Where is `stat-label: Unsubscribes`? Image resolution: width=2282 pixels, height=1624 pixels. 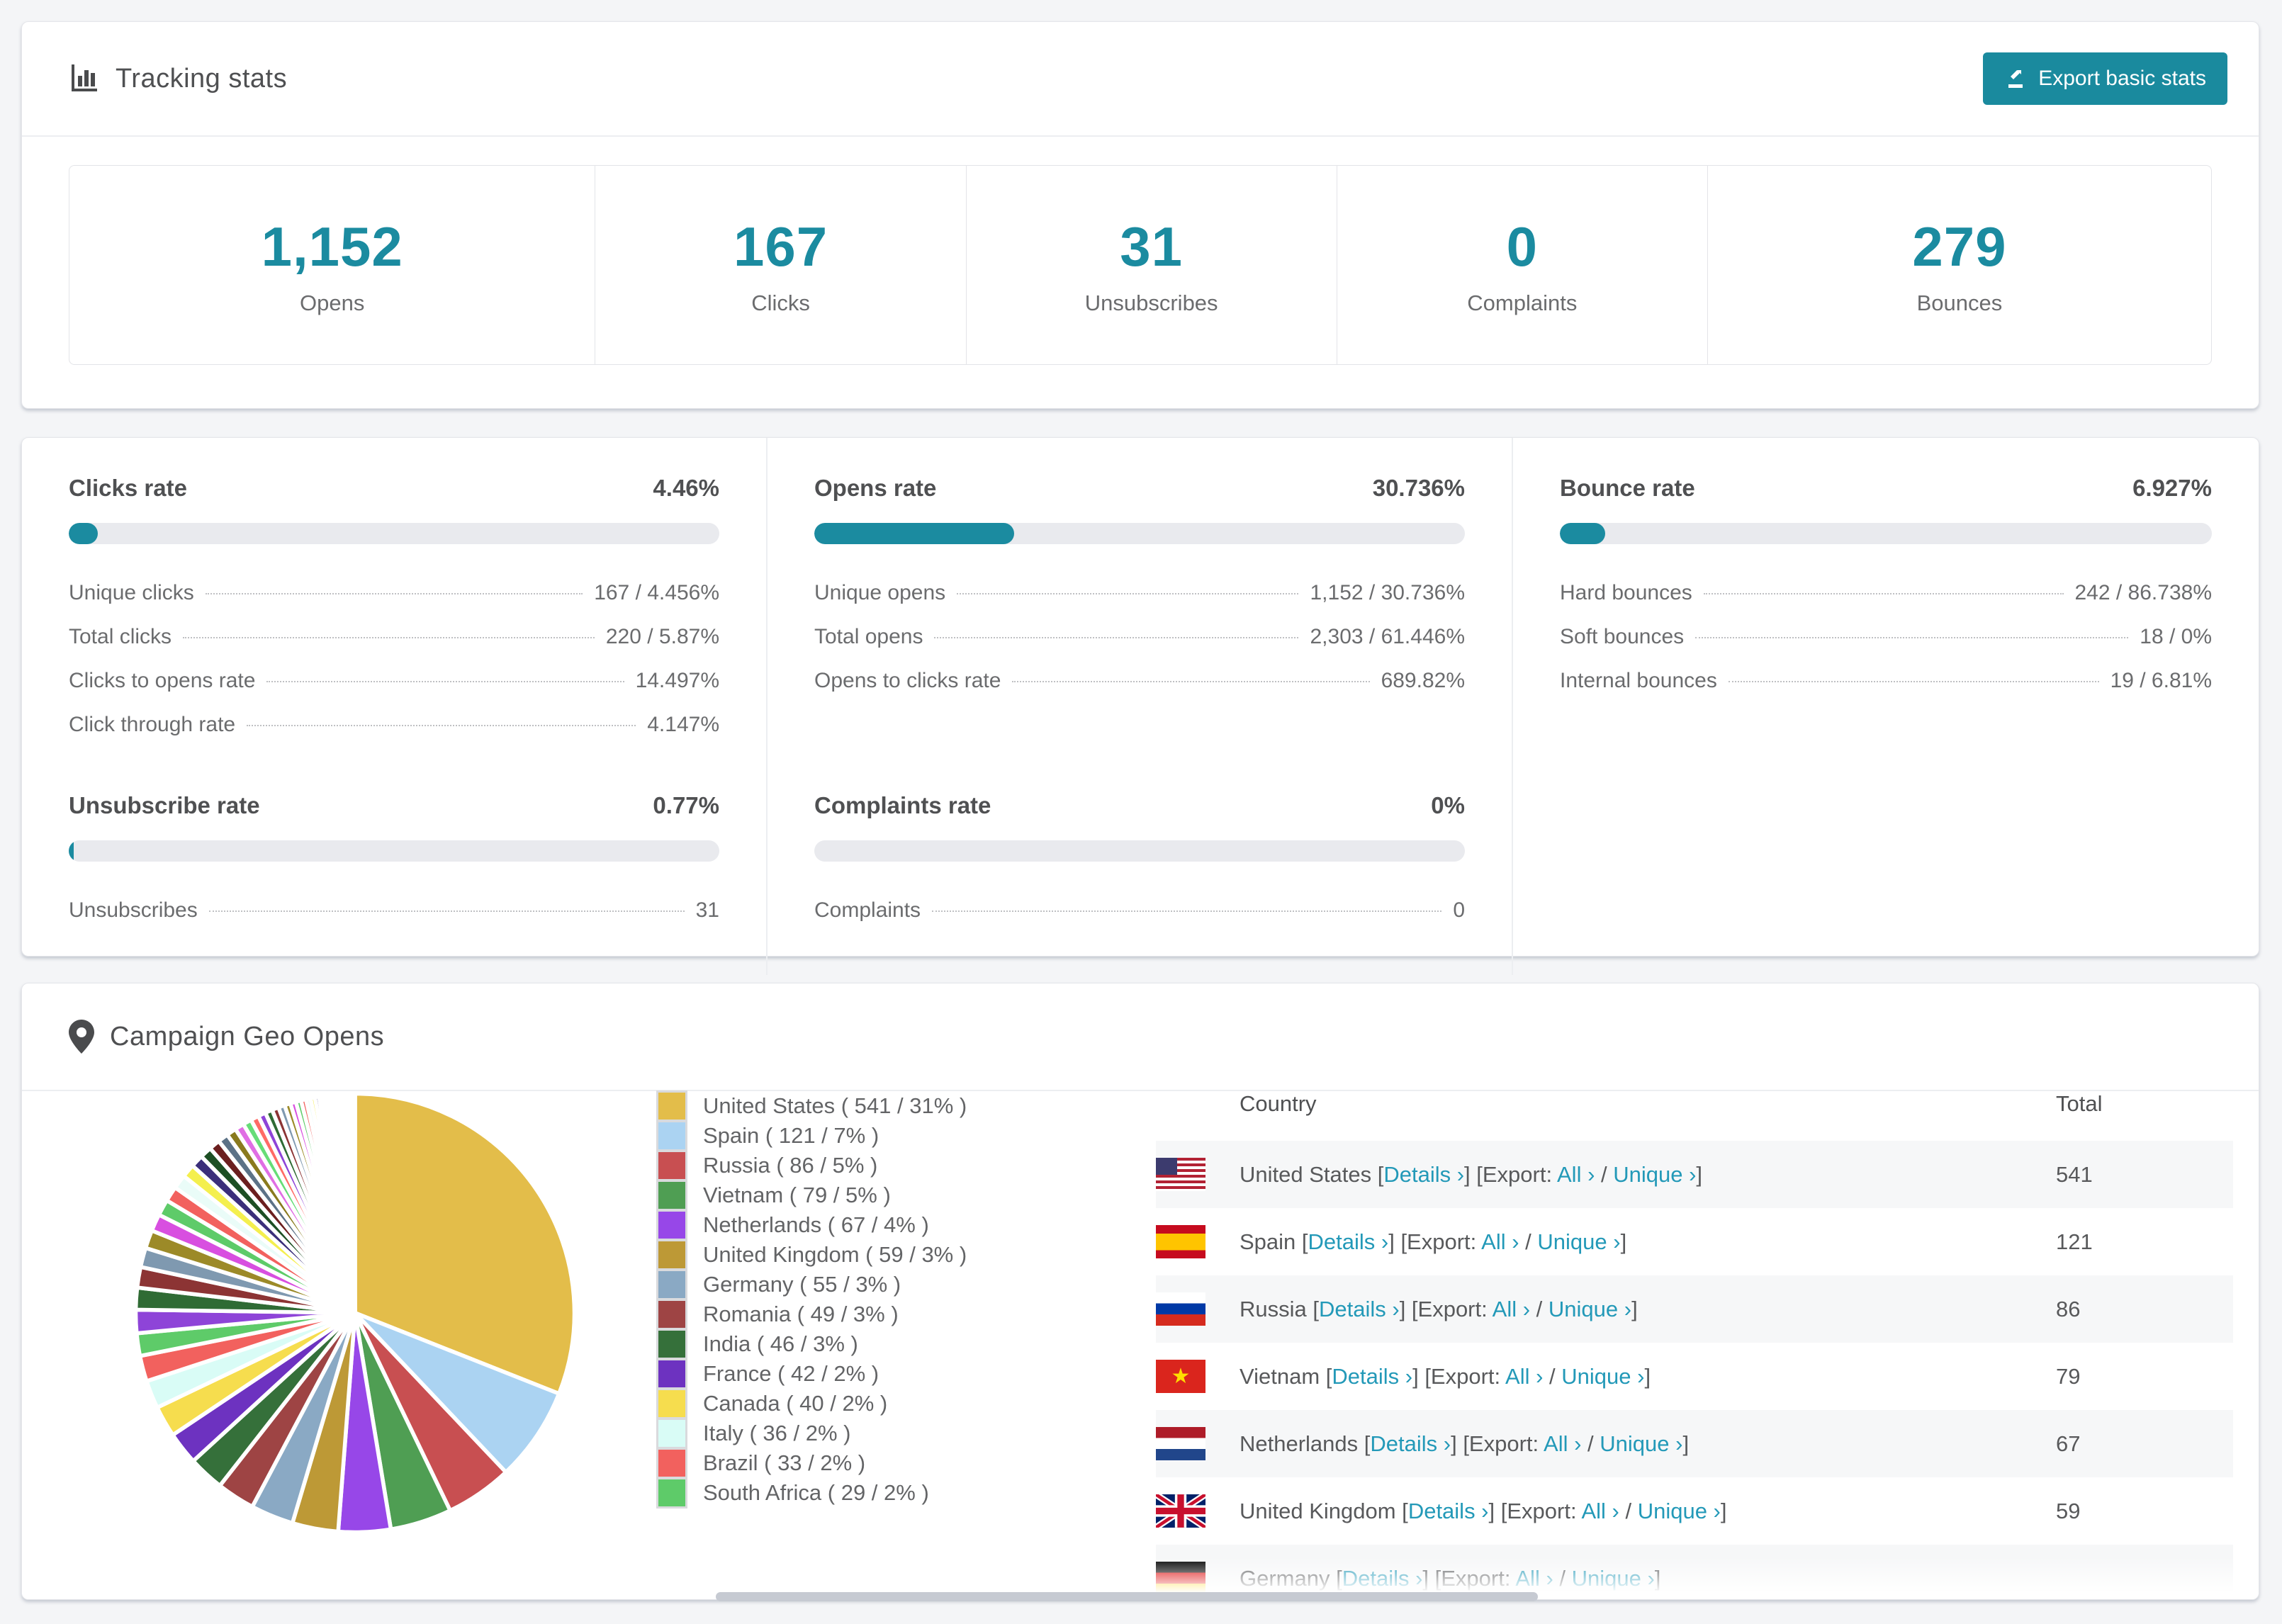
stat-label: Unsubscribes is located at coordinates (1151, 302).